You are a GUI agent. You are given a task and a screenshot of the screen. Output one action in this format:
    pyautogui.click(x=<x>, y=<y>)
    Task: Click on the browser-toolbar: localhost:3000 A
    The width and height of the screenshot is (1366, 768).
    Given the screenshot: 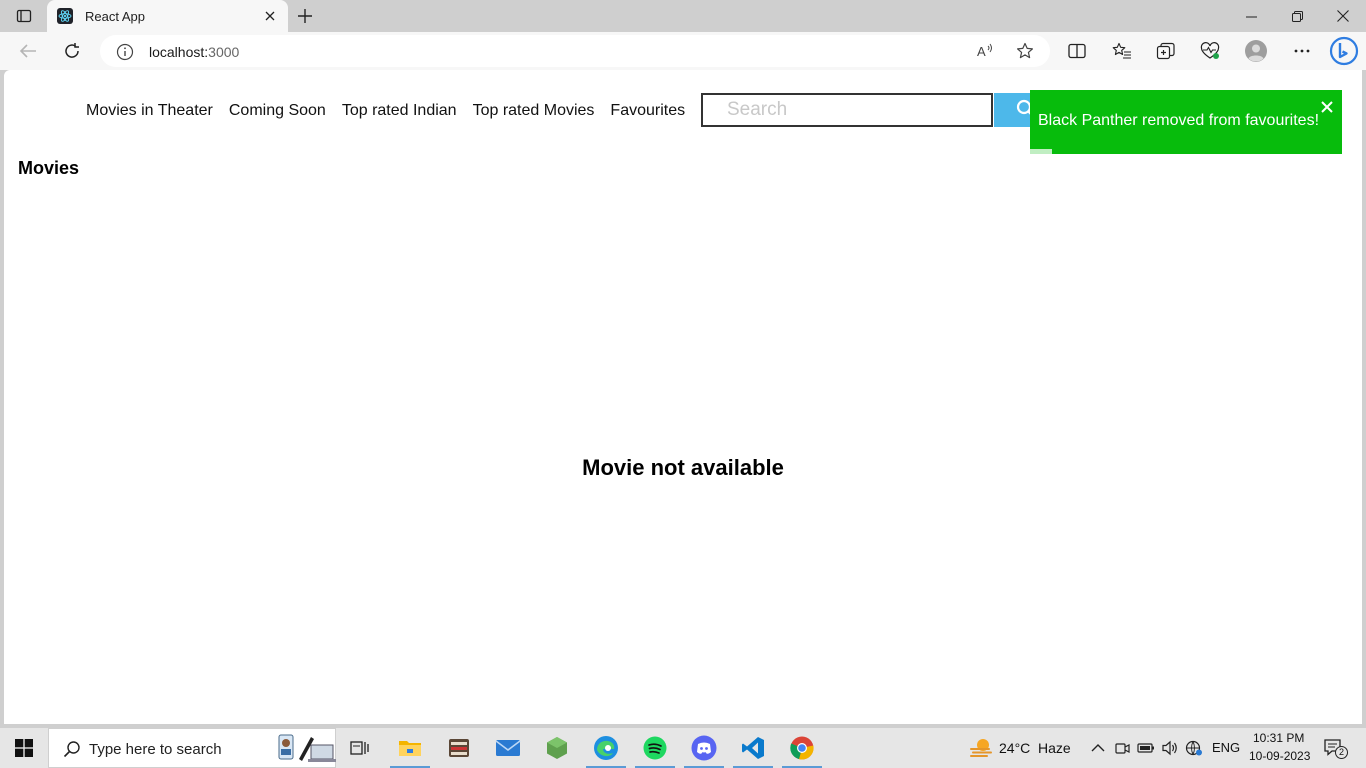 What is the action you would take?
    pyautogui.click(x=683, y=51)
    